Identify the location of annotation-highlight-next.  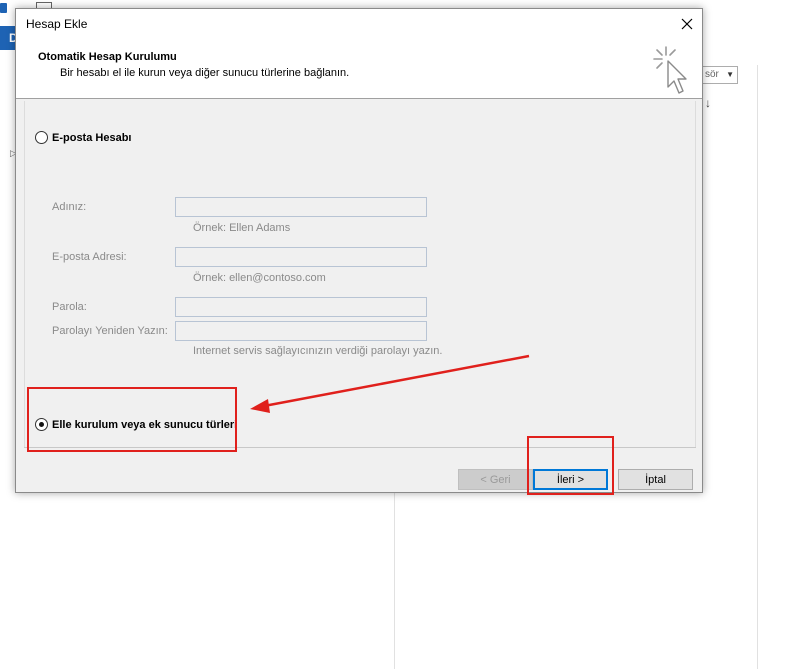
(570, 465).